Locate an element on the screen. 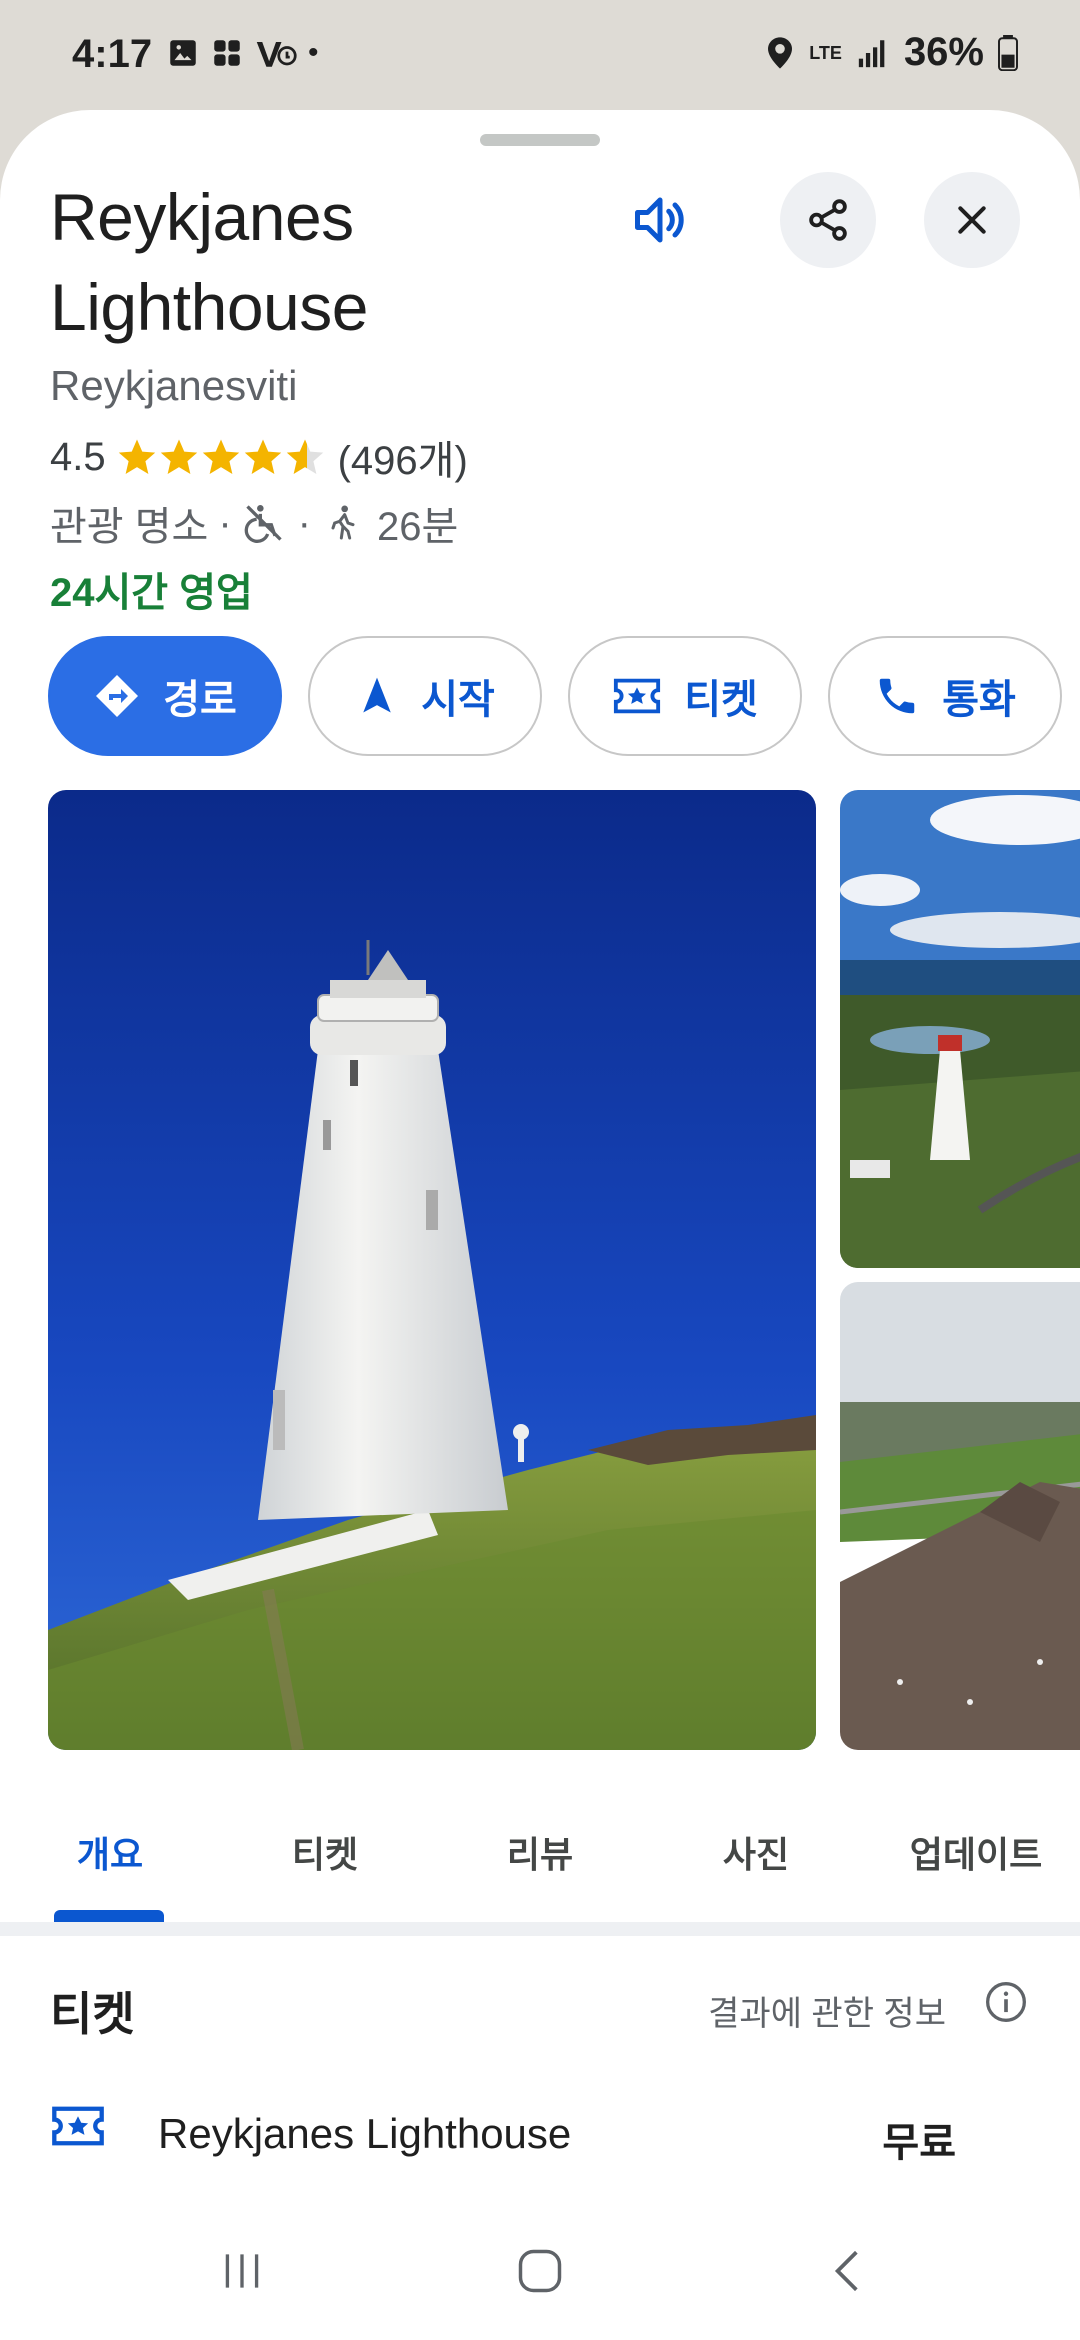  tab-bar: 개요 티켓 리뷰 사진 업데이트 is located at coordinates (540, 1866).